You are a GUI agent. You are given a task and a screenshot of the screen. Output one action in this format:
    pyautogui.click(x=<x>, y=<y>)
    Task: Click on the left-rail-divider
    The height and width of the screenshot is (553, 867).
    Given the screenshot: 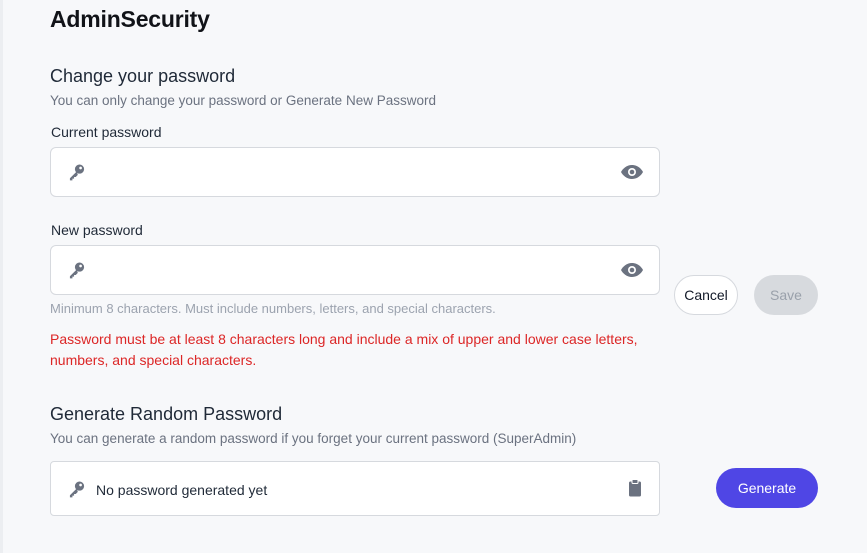 What is the action you would take?
    pyautogui.click(x=1, y=276)
    